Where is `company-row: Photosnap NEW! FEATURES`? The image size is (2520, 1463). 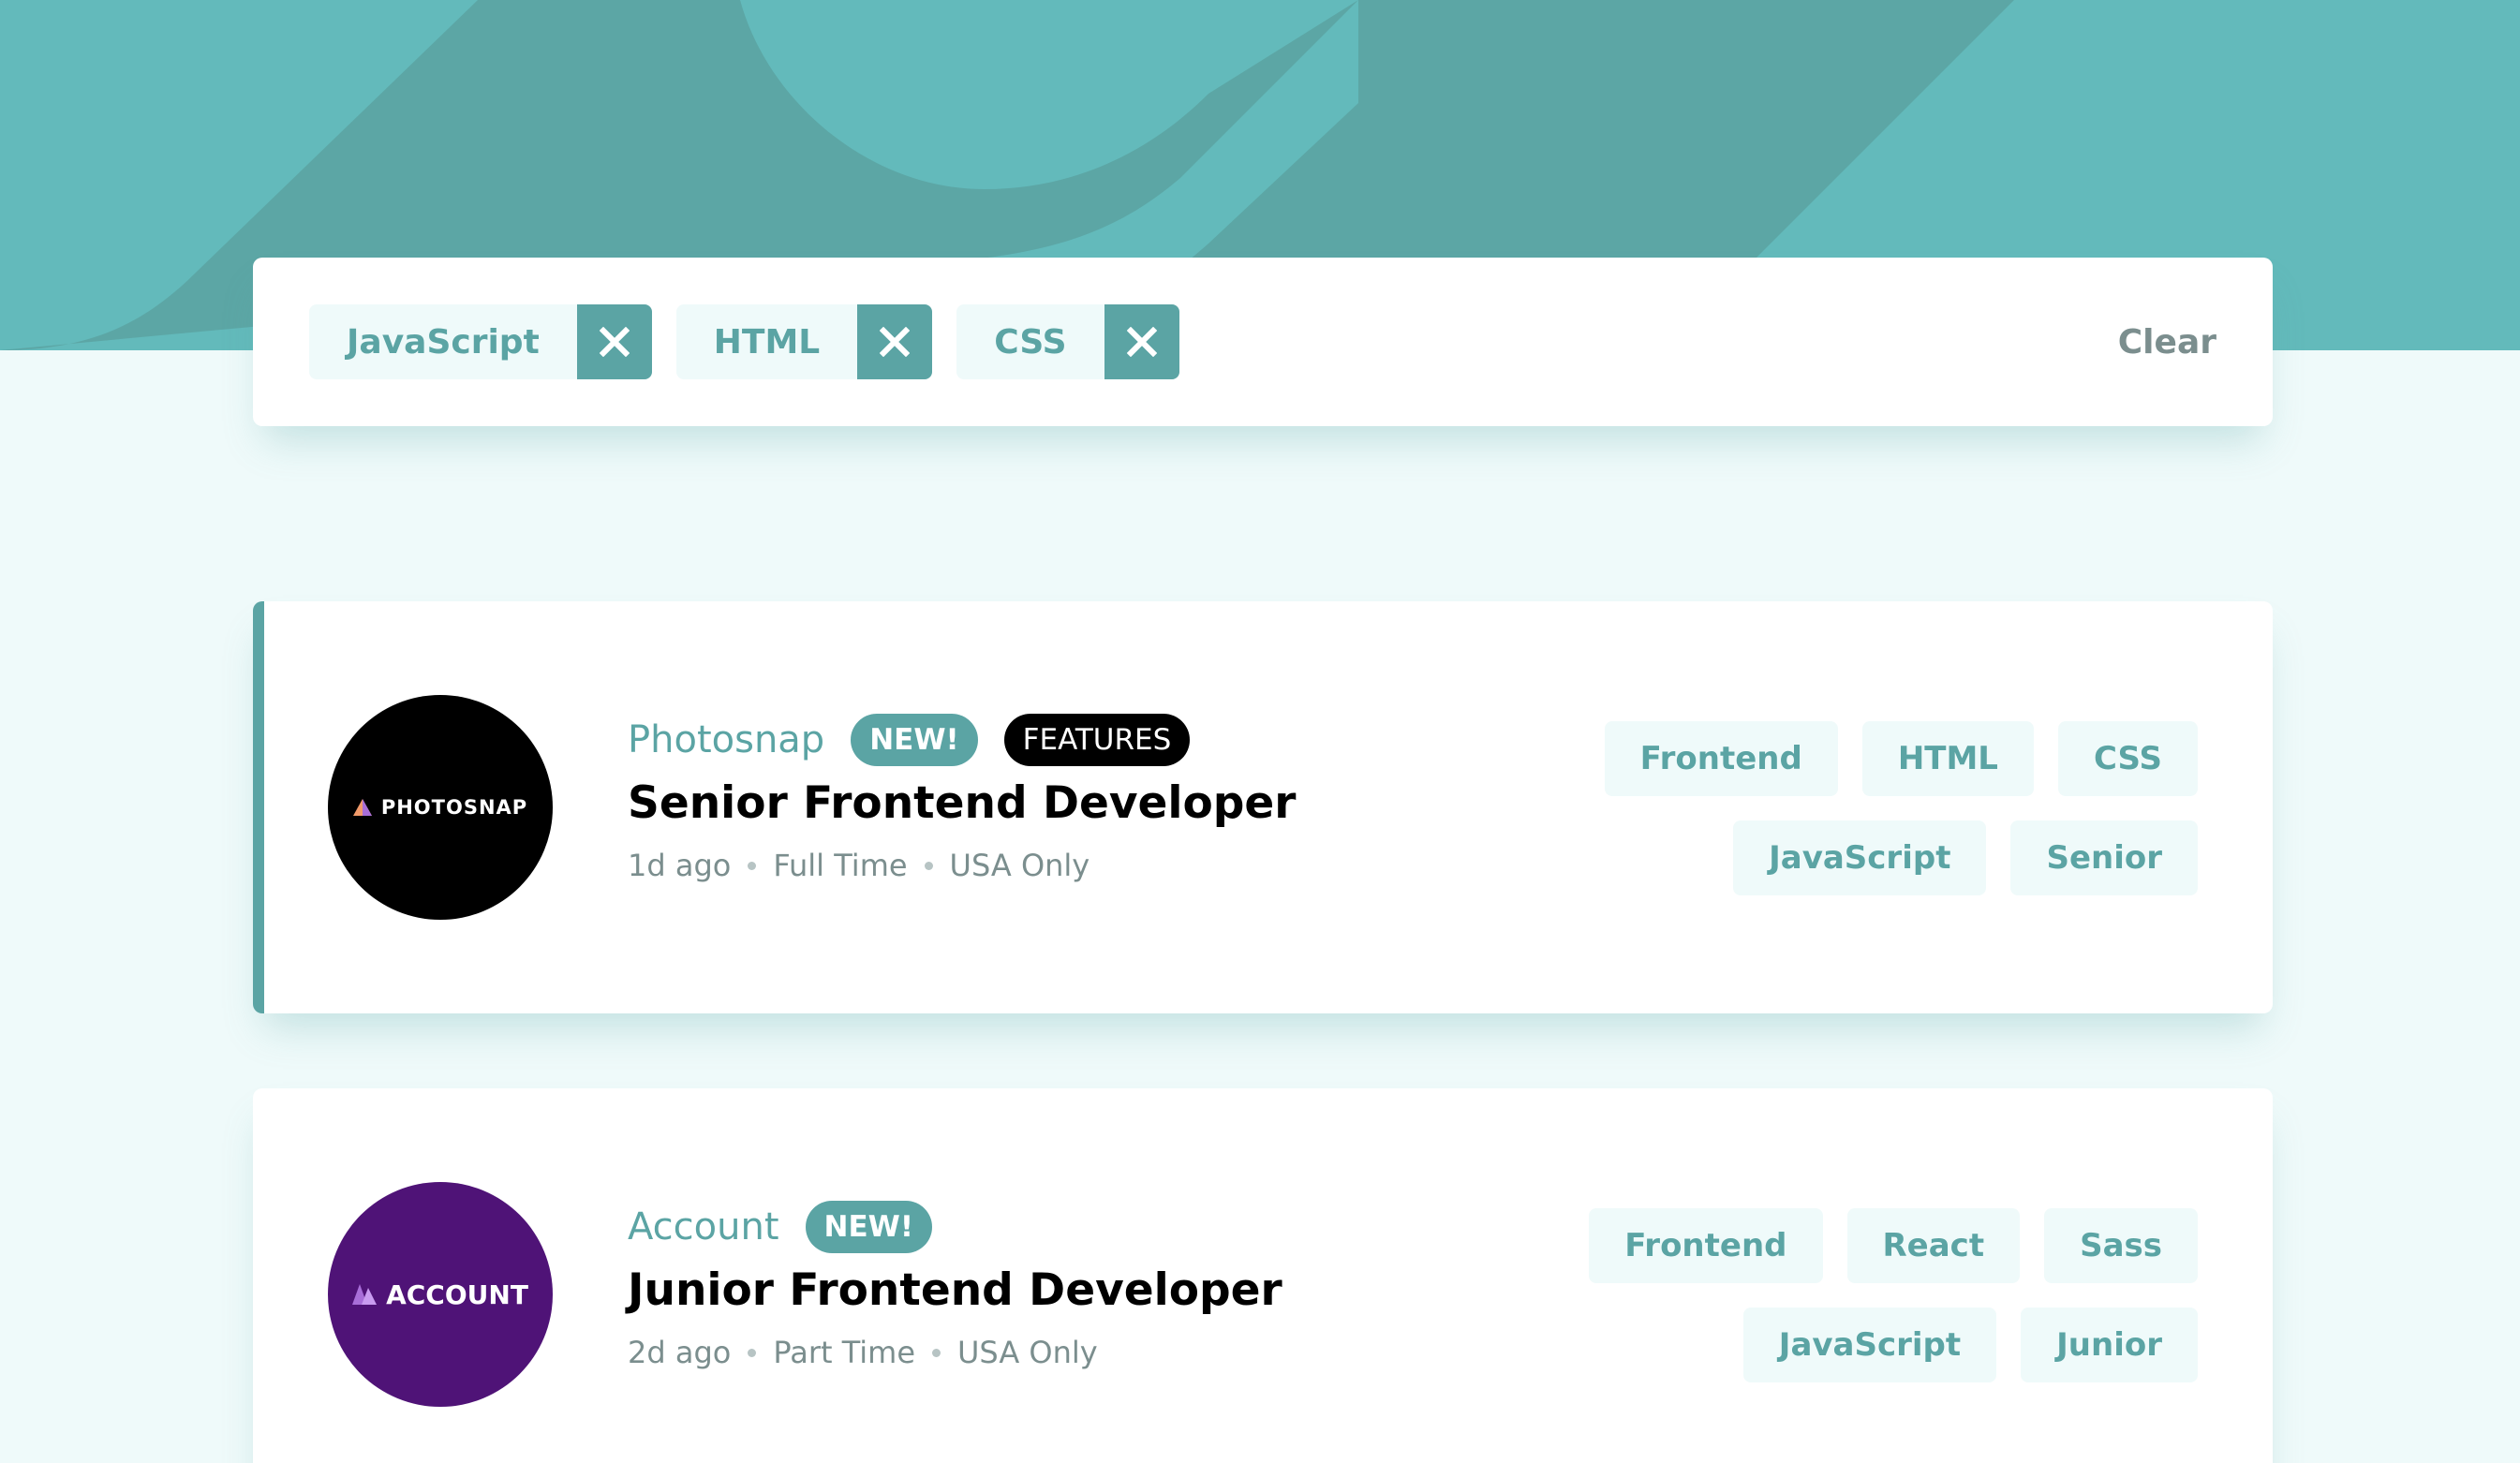 company-row: Photosnap NEW! FEATURES is located at coordinates (962, 740).